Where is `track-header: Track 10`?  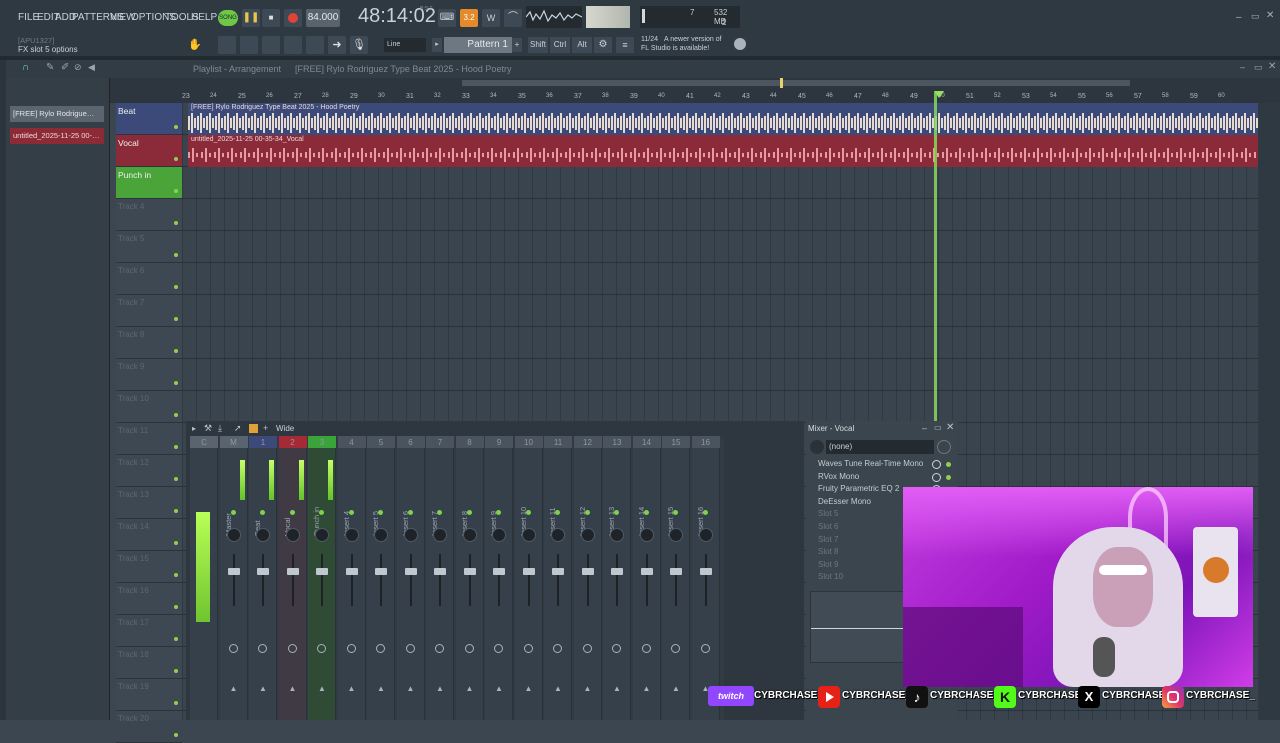 track-header: Track 10 is located at coordinates (149, 407).